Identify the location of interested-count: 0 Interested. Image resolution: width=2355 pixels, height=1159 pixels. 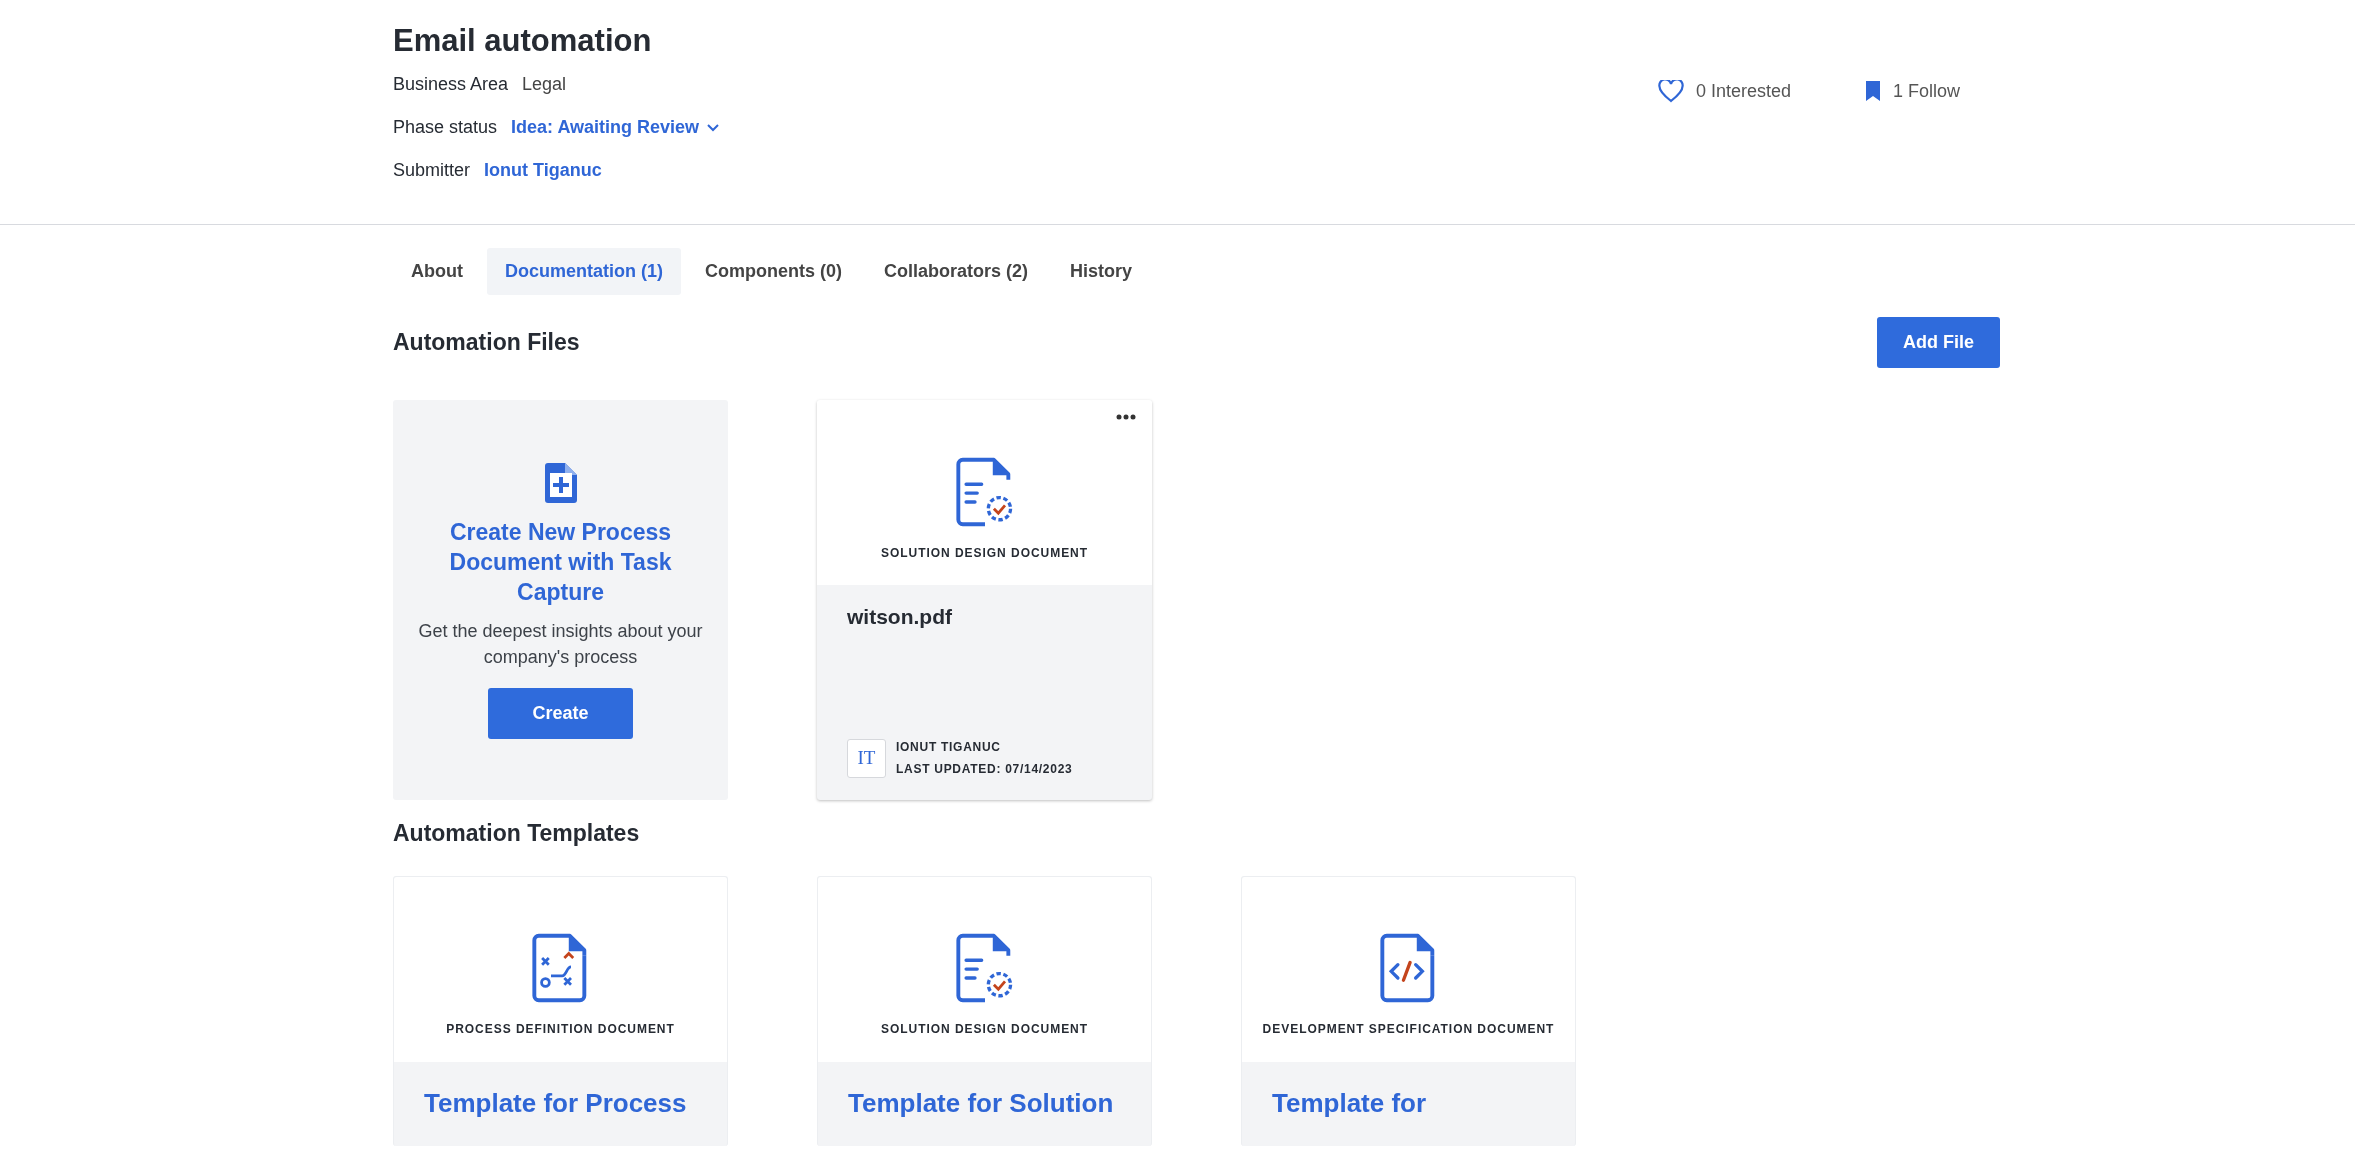
(1743, 91).